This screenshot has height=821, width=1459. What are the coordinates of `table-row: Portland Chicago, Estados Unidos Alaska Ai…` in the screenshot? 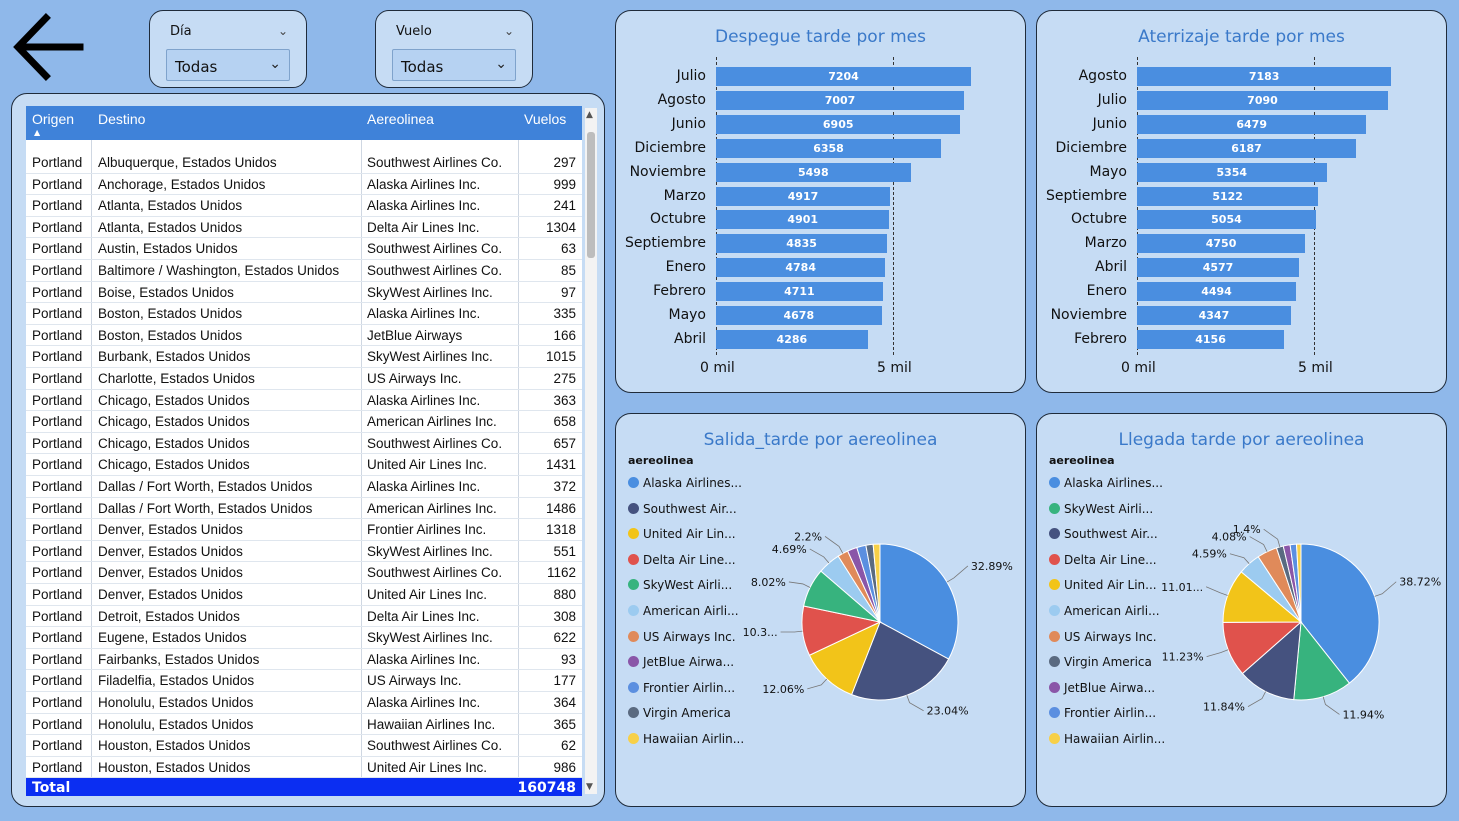 It's located at (304, 401).